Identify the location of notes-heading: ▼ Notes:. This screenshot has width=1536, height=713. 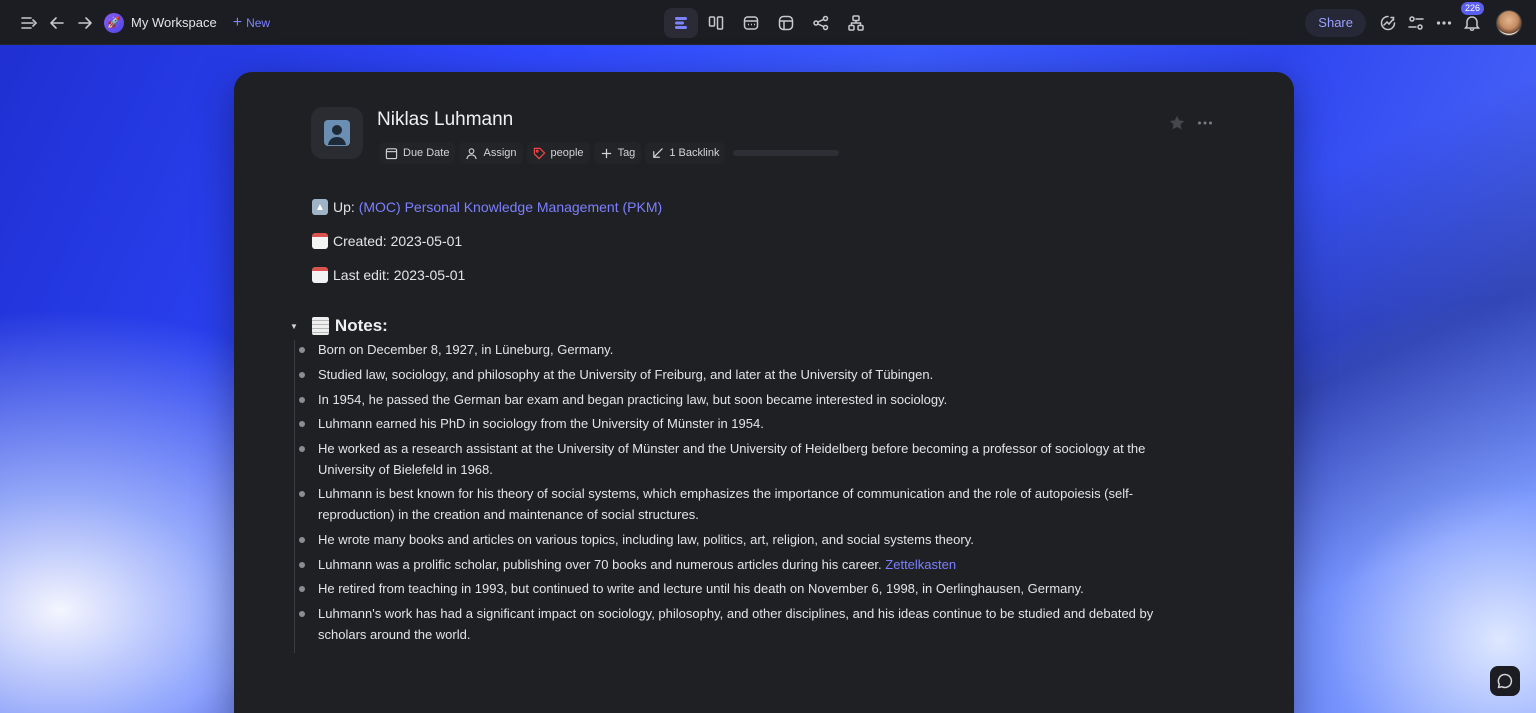
(339, 326).